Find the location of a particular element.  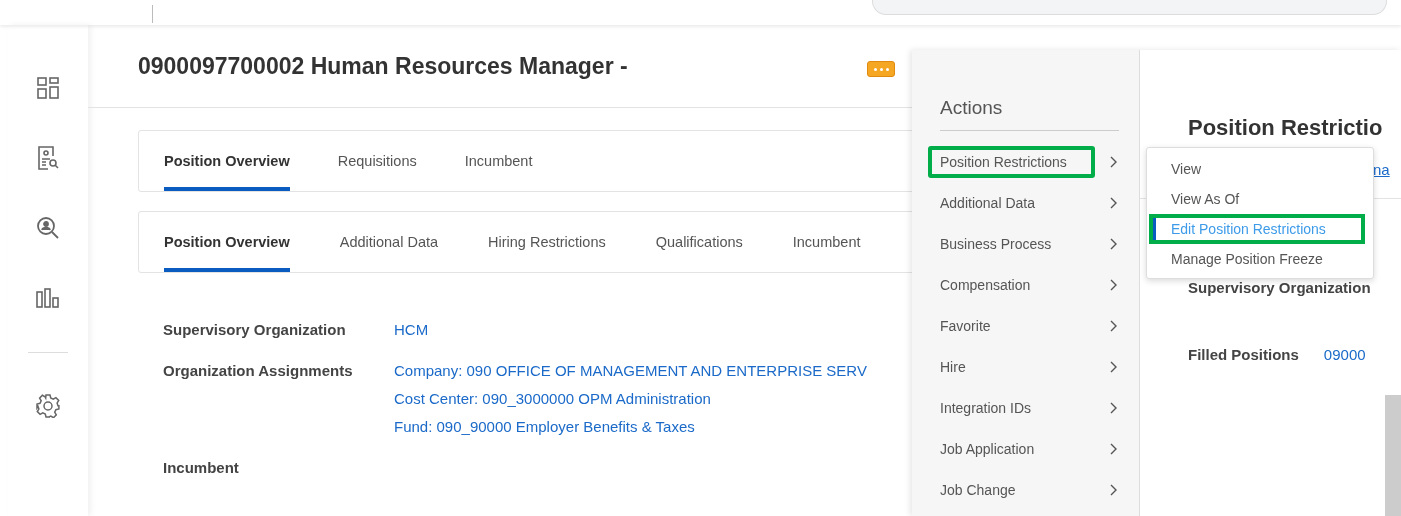

menu-title: Actions is located at coordinates (1029, 114).